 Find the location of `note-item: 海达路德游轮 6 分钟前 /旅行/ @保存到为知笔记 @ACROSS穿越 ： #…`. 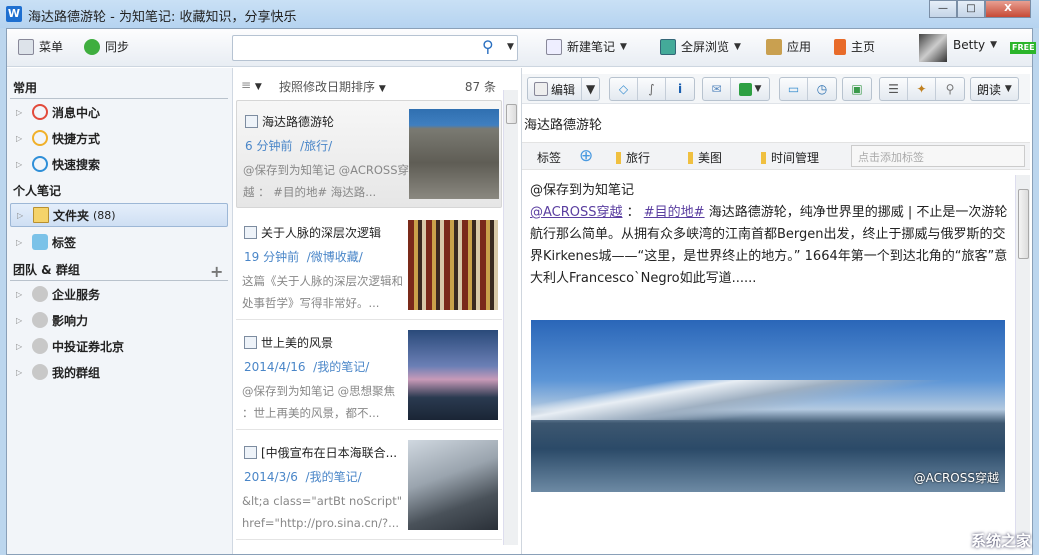

note-item: 海达路德游轮 6 分钟前 /旅行/ @保存到为知笔记 @ACROSS穿越 ： #… is located at coordinates (369, 154).